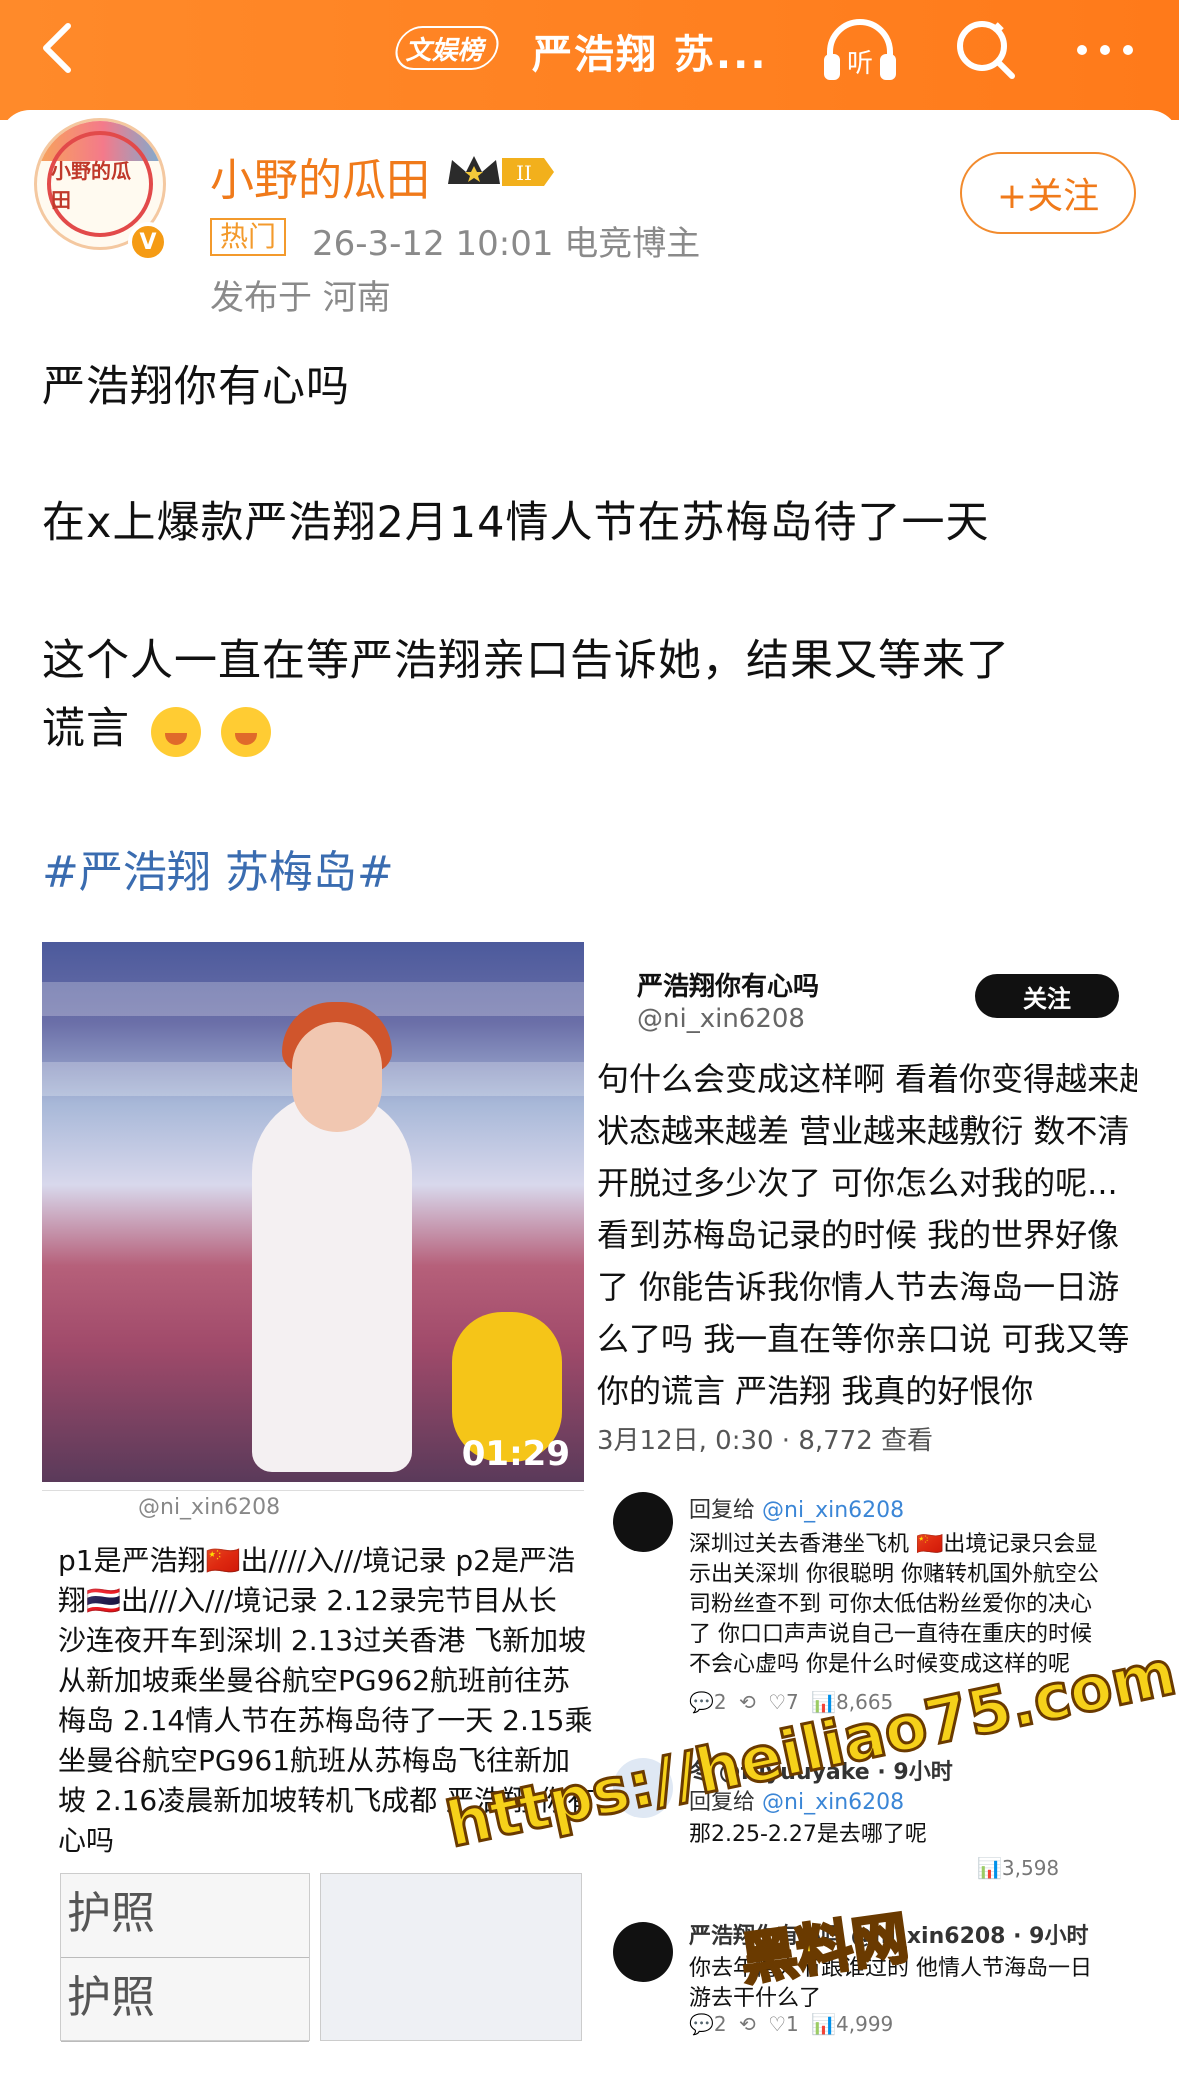 The width and height of the screenshot is (1179, 2079). Describe the element at coordinates (248, 237) in the screenshot. I see `hot-tag: 热门` at that location.